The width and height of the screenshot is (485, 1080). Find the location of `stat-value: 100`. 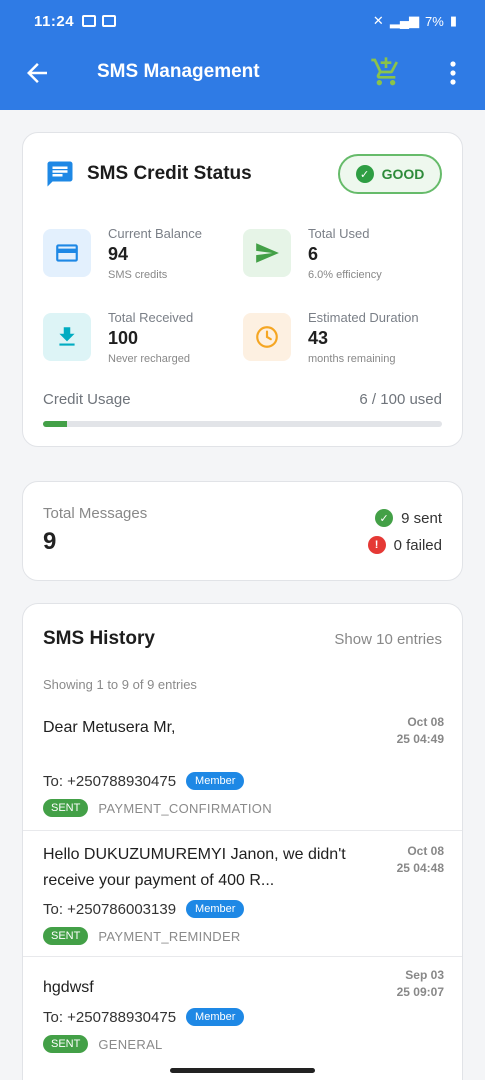

stat-value: 100 is located at coordinates (123, 338).